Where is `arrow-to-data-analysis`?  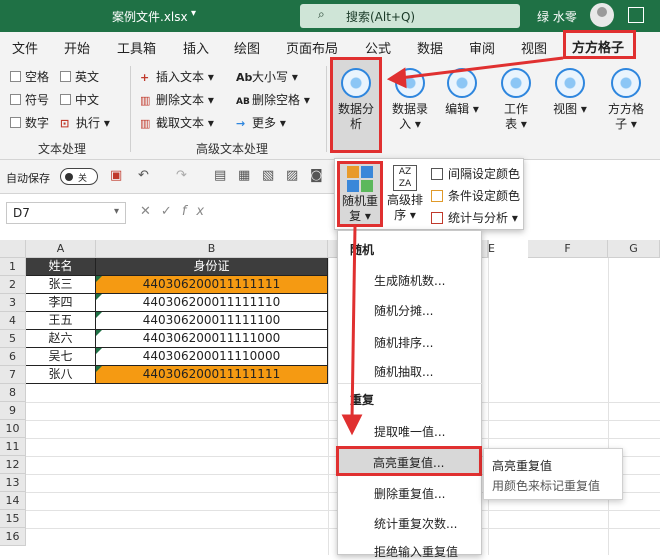 arrow-to-data-analysis is located at coordinates (481, 68).